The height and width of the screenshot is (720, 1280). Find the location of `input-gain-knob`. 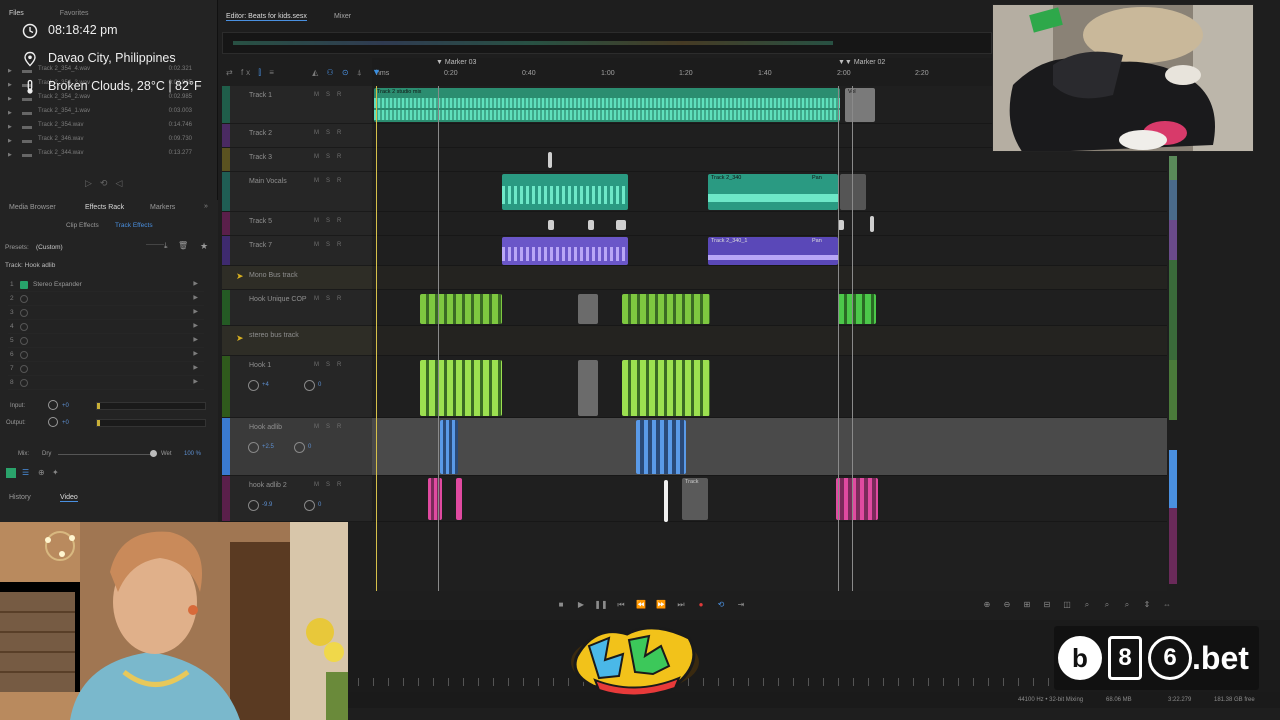

input-gain-knob is located at coordinates (53, 405).